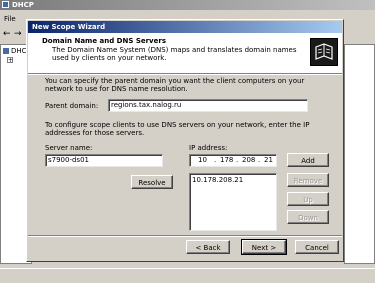  I want to click on parent-domain-input: regions.tax.nalog.ru, so click(208, 105).